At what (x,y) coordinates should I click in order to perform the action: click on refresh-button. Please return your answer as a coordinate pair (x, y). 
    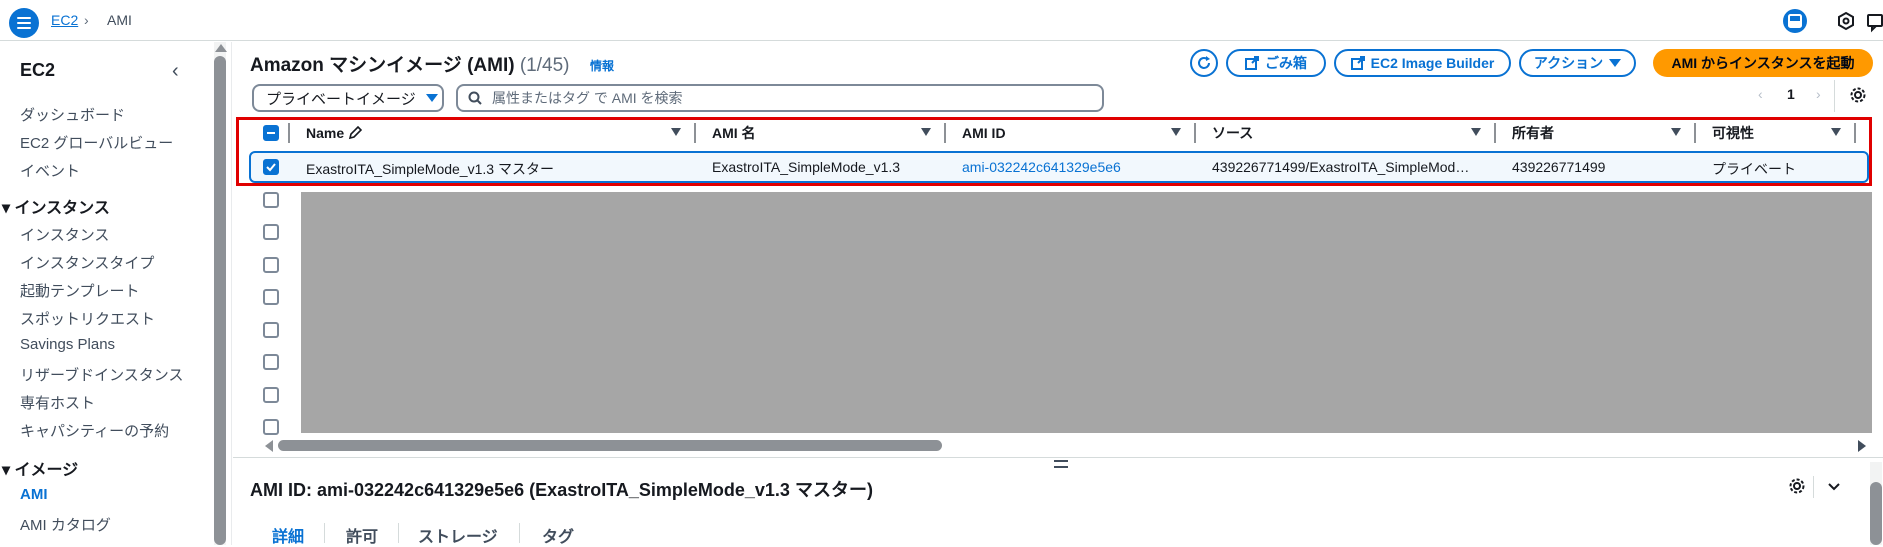
    Looking at the image, I should click on (1204, 63).